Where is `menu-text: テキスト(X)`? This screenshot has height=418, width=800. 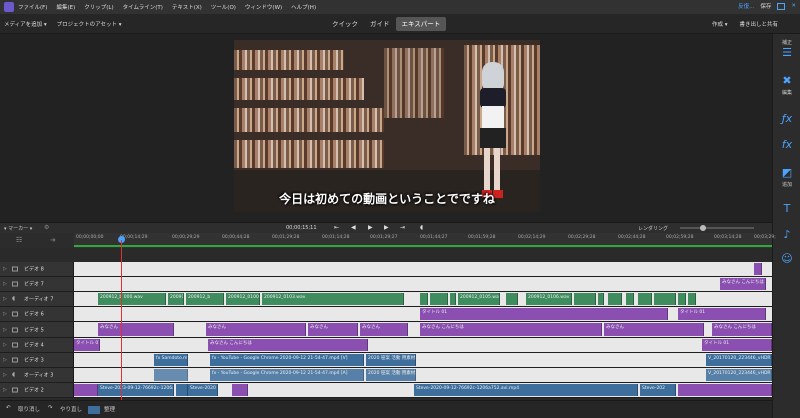 menu-text: テキスト(X) is located at coordinates (187, 7).